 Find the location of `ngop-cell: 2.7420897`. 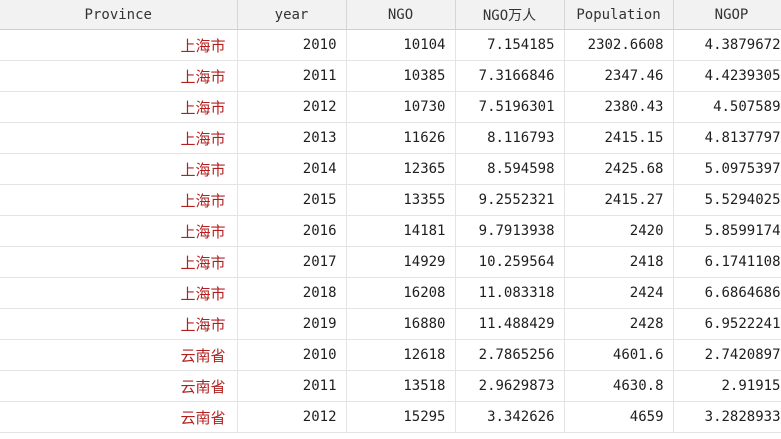

ngop-cell: 2.7420897 is located at coordinates (727, 355).